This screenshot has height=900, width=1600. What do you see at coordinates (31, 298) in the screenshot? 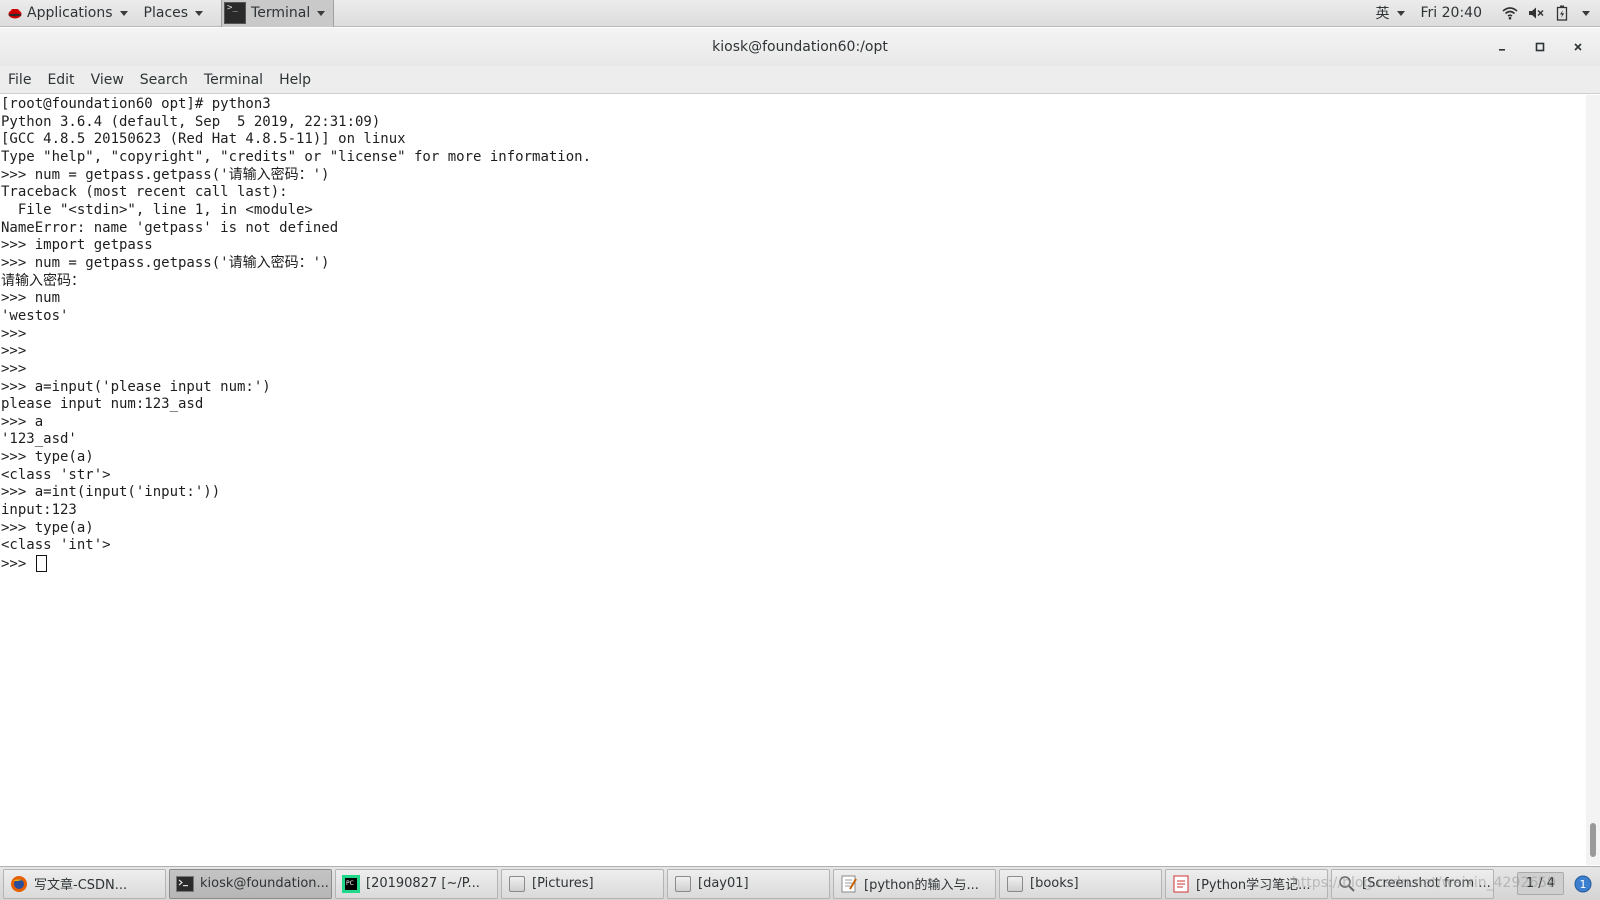
I see `terminal-line: >>> num` at bounding box center [31, 298].